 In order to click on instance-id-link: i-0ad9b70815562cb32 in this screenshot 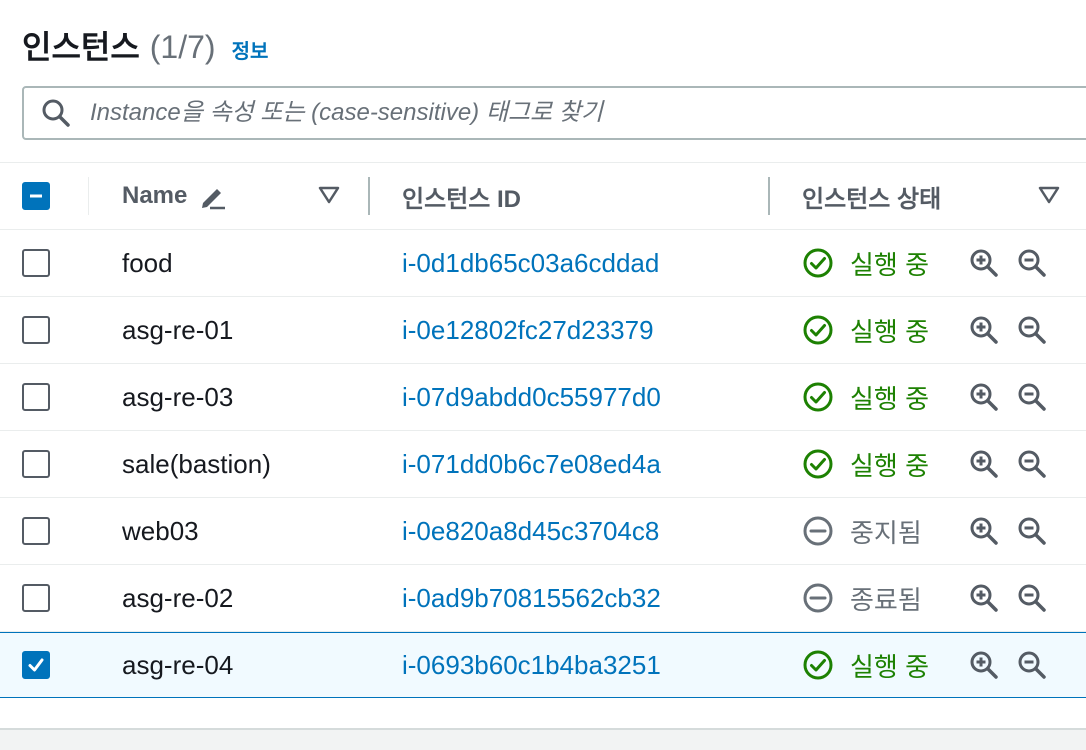, I will do `click(531, 598)`.